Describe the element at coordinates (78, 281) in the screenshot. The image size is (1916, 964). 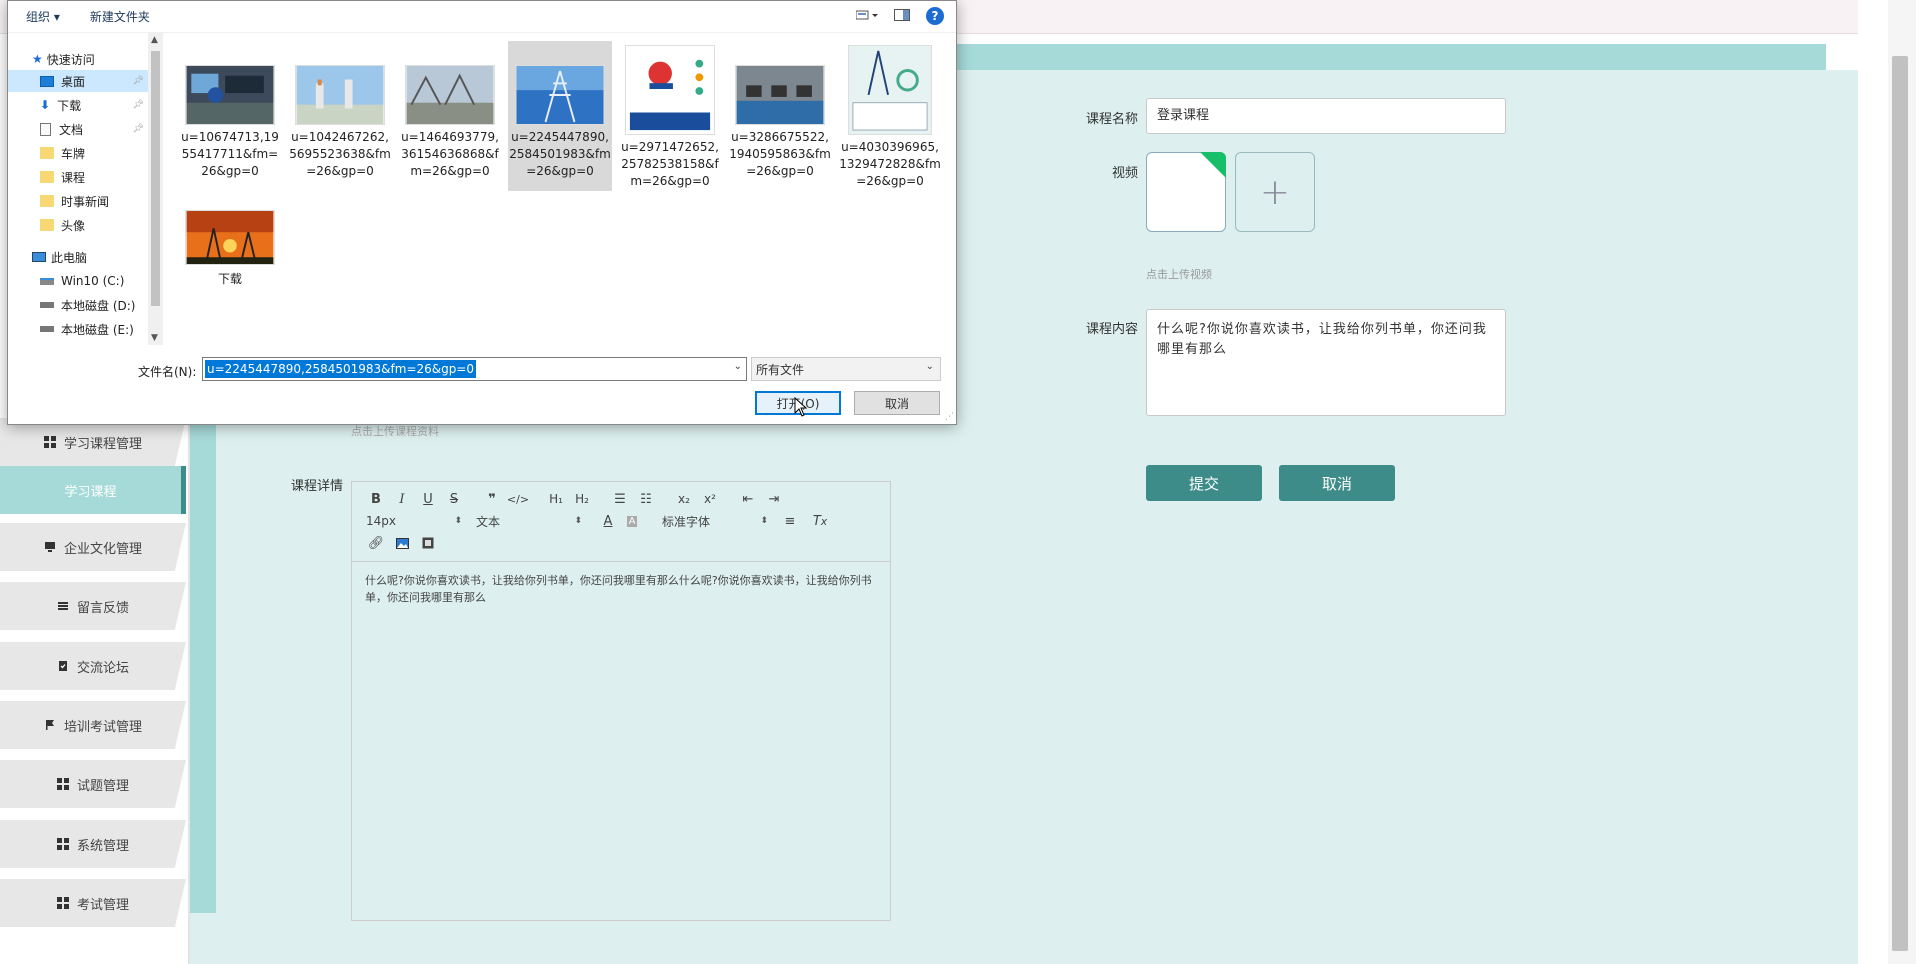
I see `nav-drive-c: Win10 (C:)` at that location.